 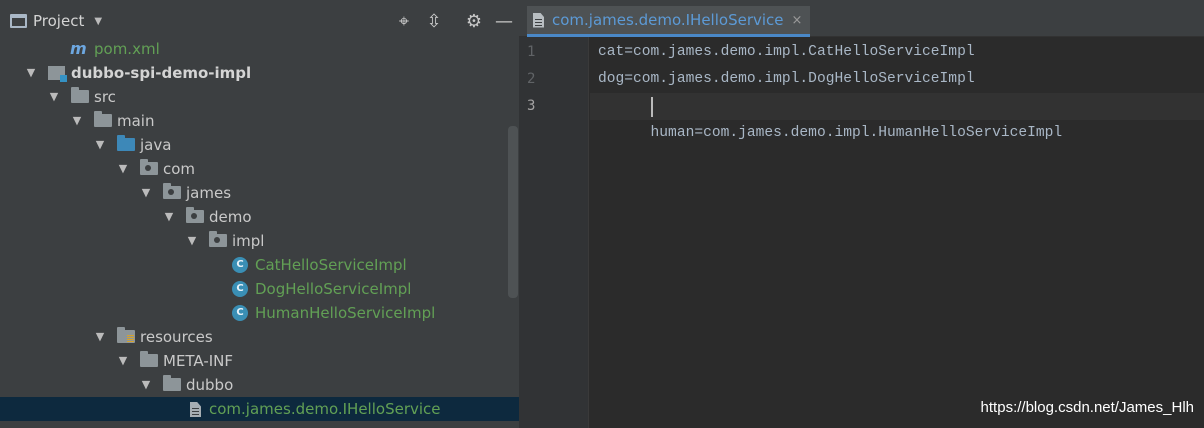 I want to click on editor-tab-bar: com.james.demo.IHelloService ×, so click(x=861, y=18).